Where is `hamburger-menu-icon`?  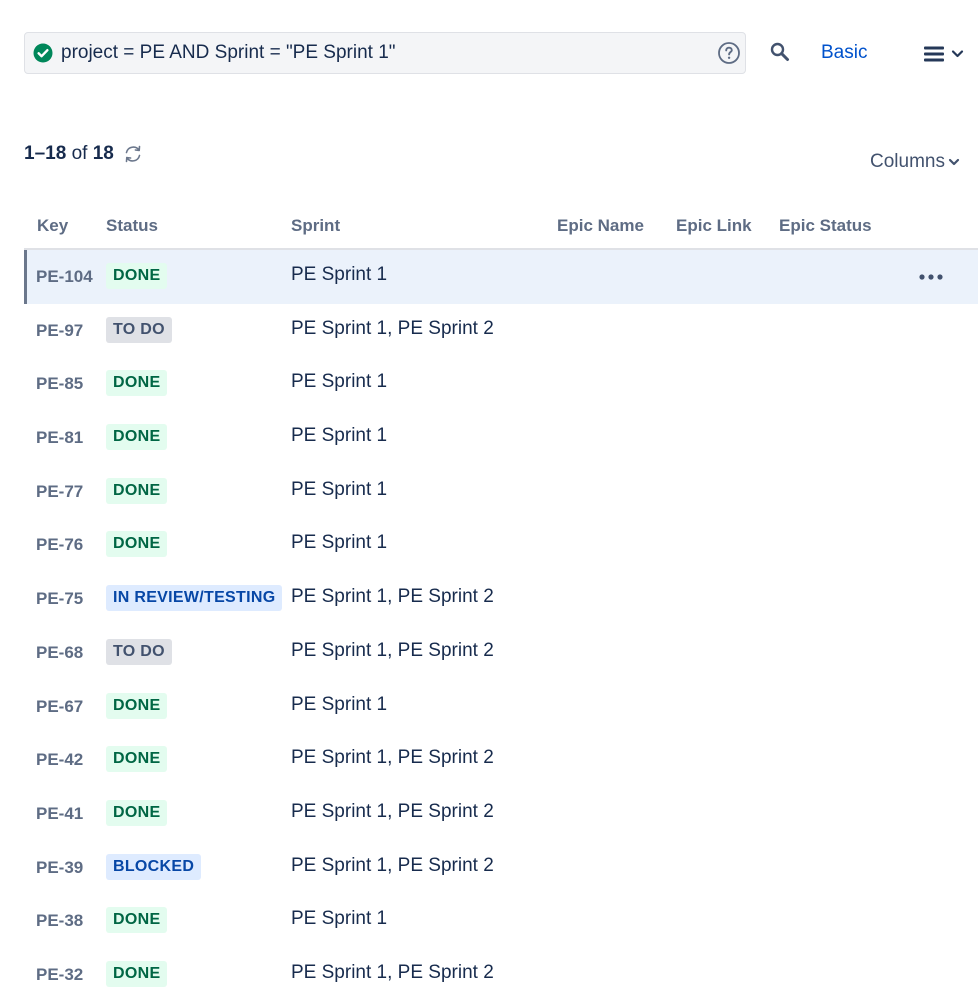 hamburger-menu-icon is located at coordinates (944, 54).